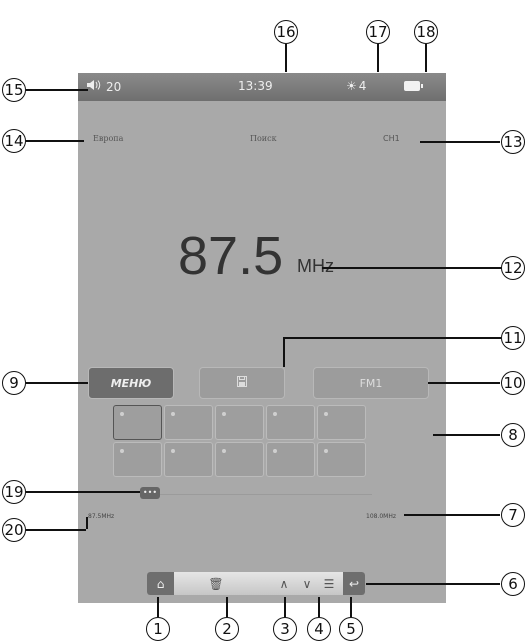  Describe the element at coordinates (286, 32) in the screenshot. I see `callout-16: 16` at that location.